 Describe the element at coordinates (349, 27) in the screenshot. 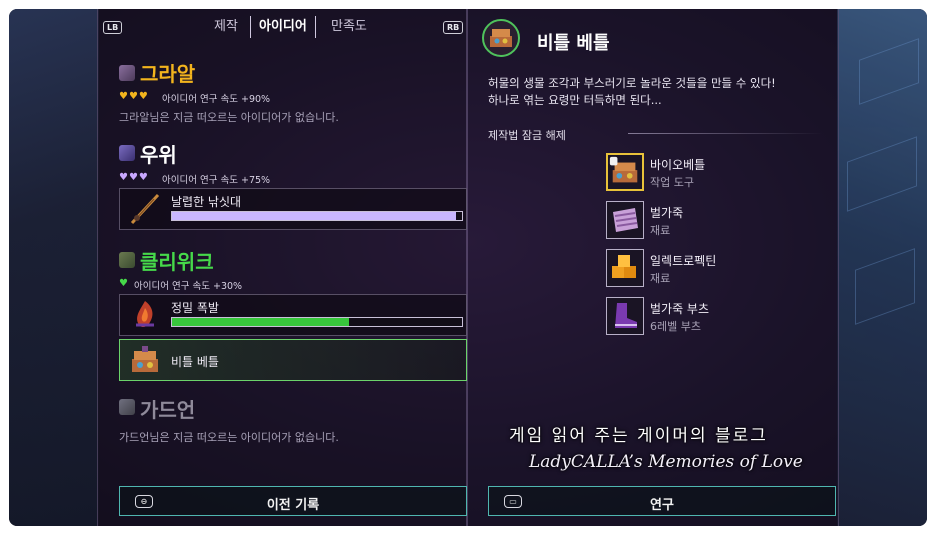

I see `tab-satisfaction: 만족도` at that location.